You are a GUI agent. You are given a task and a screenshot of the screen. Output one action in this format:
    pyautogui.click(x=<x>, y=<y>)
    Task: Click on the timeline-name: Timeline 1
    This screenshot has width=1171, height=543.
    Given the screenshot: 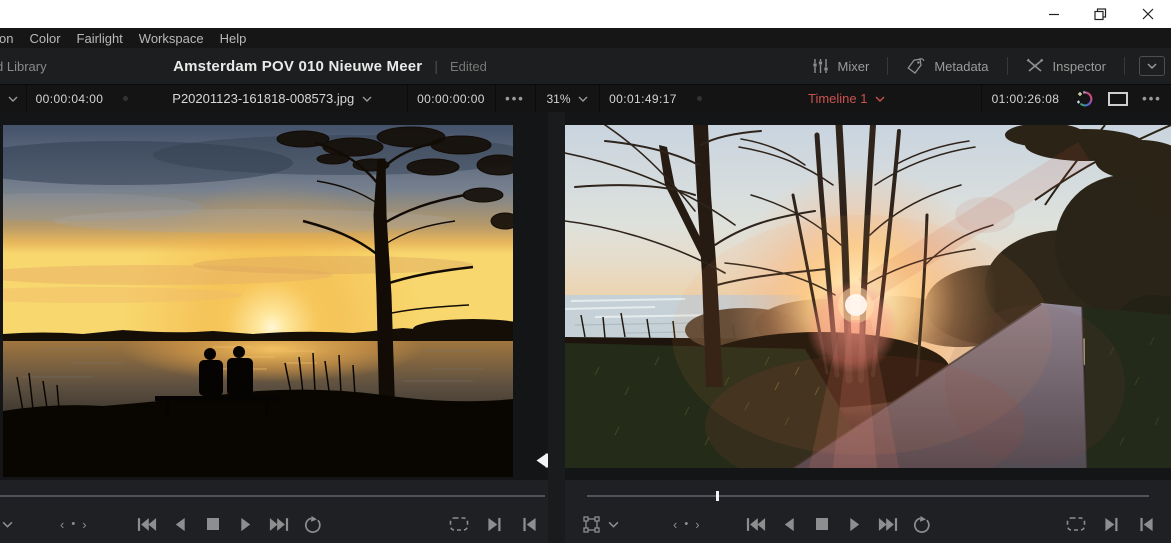 What is the action you would take?
    pyautogui.click(x=838, y=98)
    